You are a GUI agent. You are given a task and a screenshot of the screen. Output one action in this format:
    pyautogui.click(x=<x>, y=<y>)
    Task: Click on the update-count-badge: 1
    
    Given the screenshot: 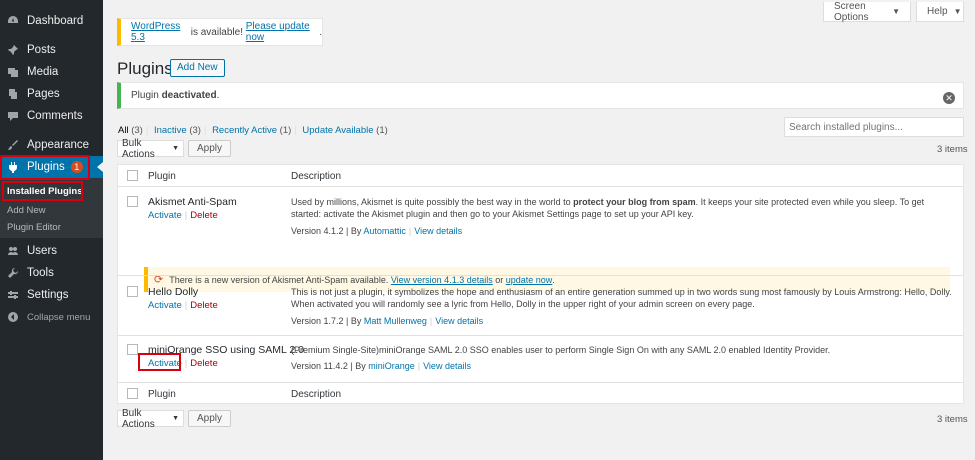 What is the action you would take?
    pyautogui.click(x=76, y=167)
    